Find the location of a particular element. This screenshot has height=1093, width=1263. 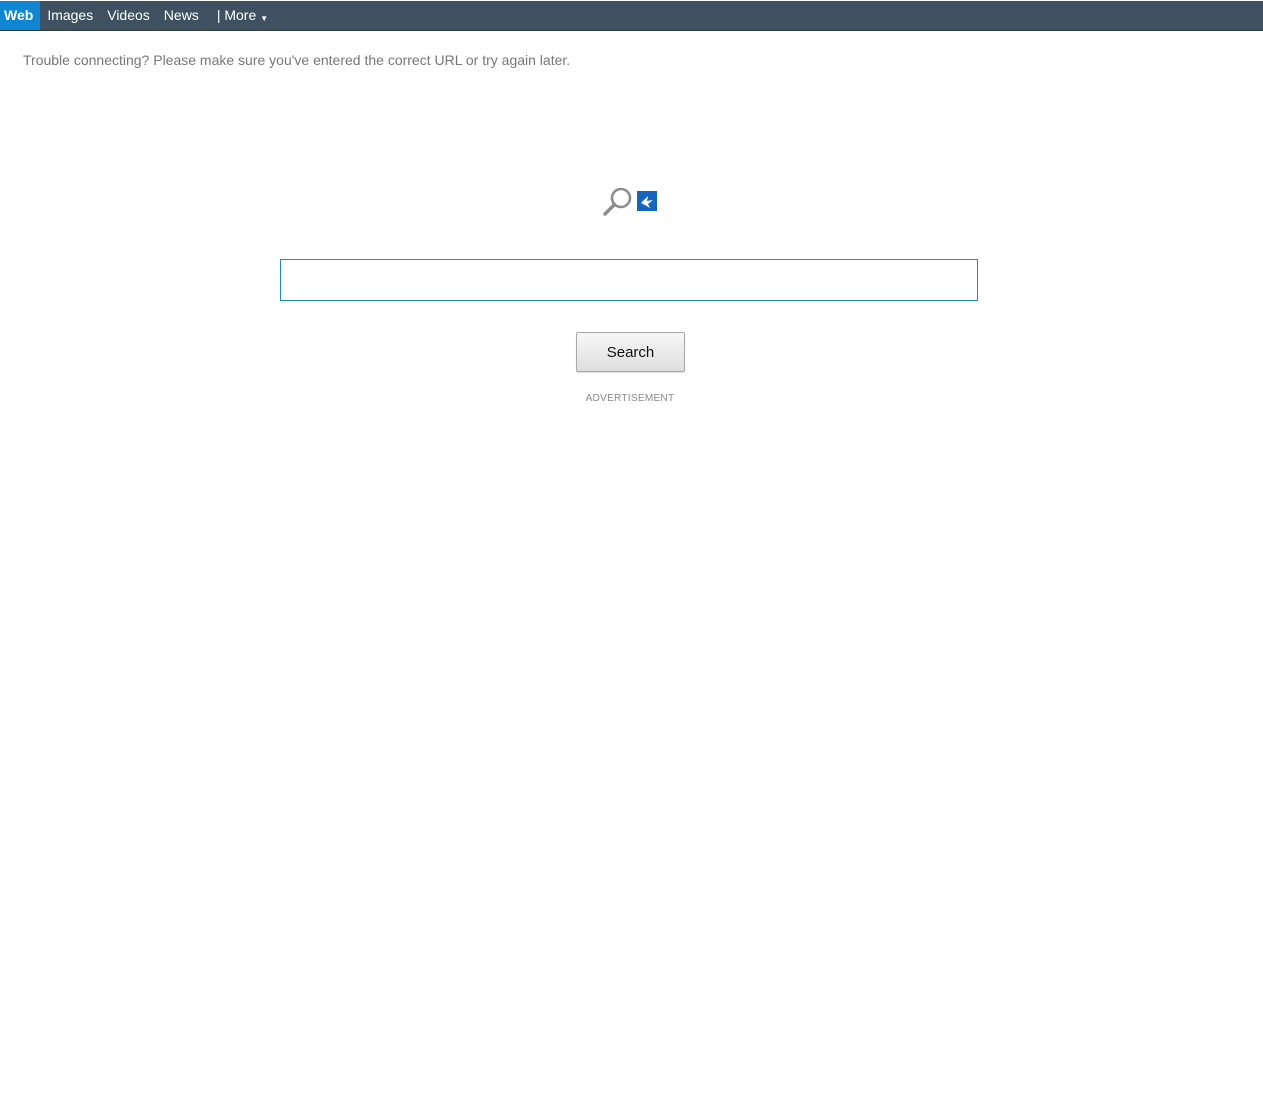

magnifier-icon is located at coordinates (630, 201).